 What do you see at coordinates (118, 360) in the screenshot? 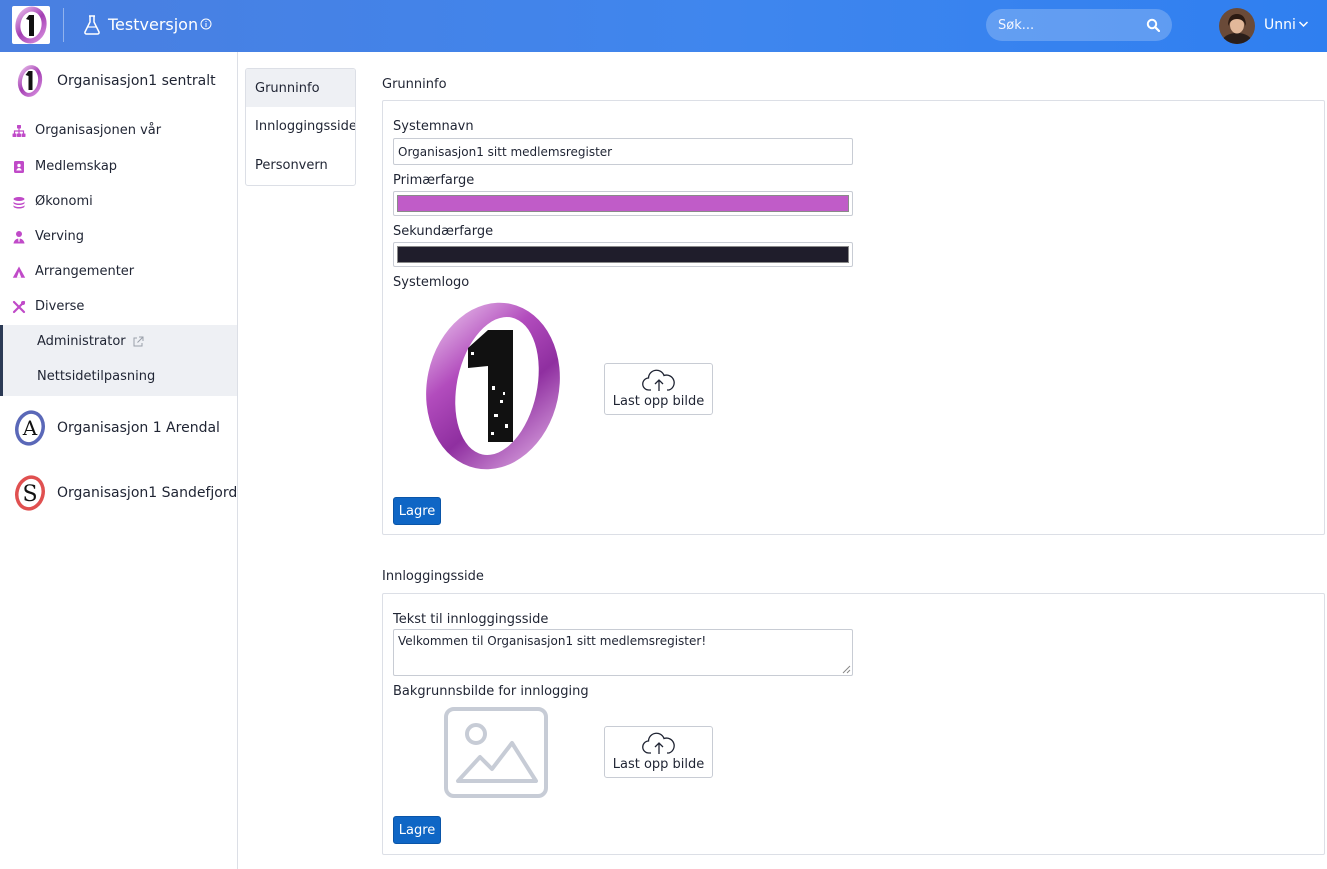
I see `diverse-submenu: Administrator Nettsidetilpasning` at bounding box center [118, 360].